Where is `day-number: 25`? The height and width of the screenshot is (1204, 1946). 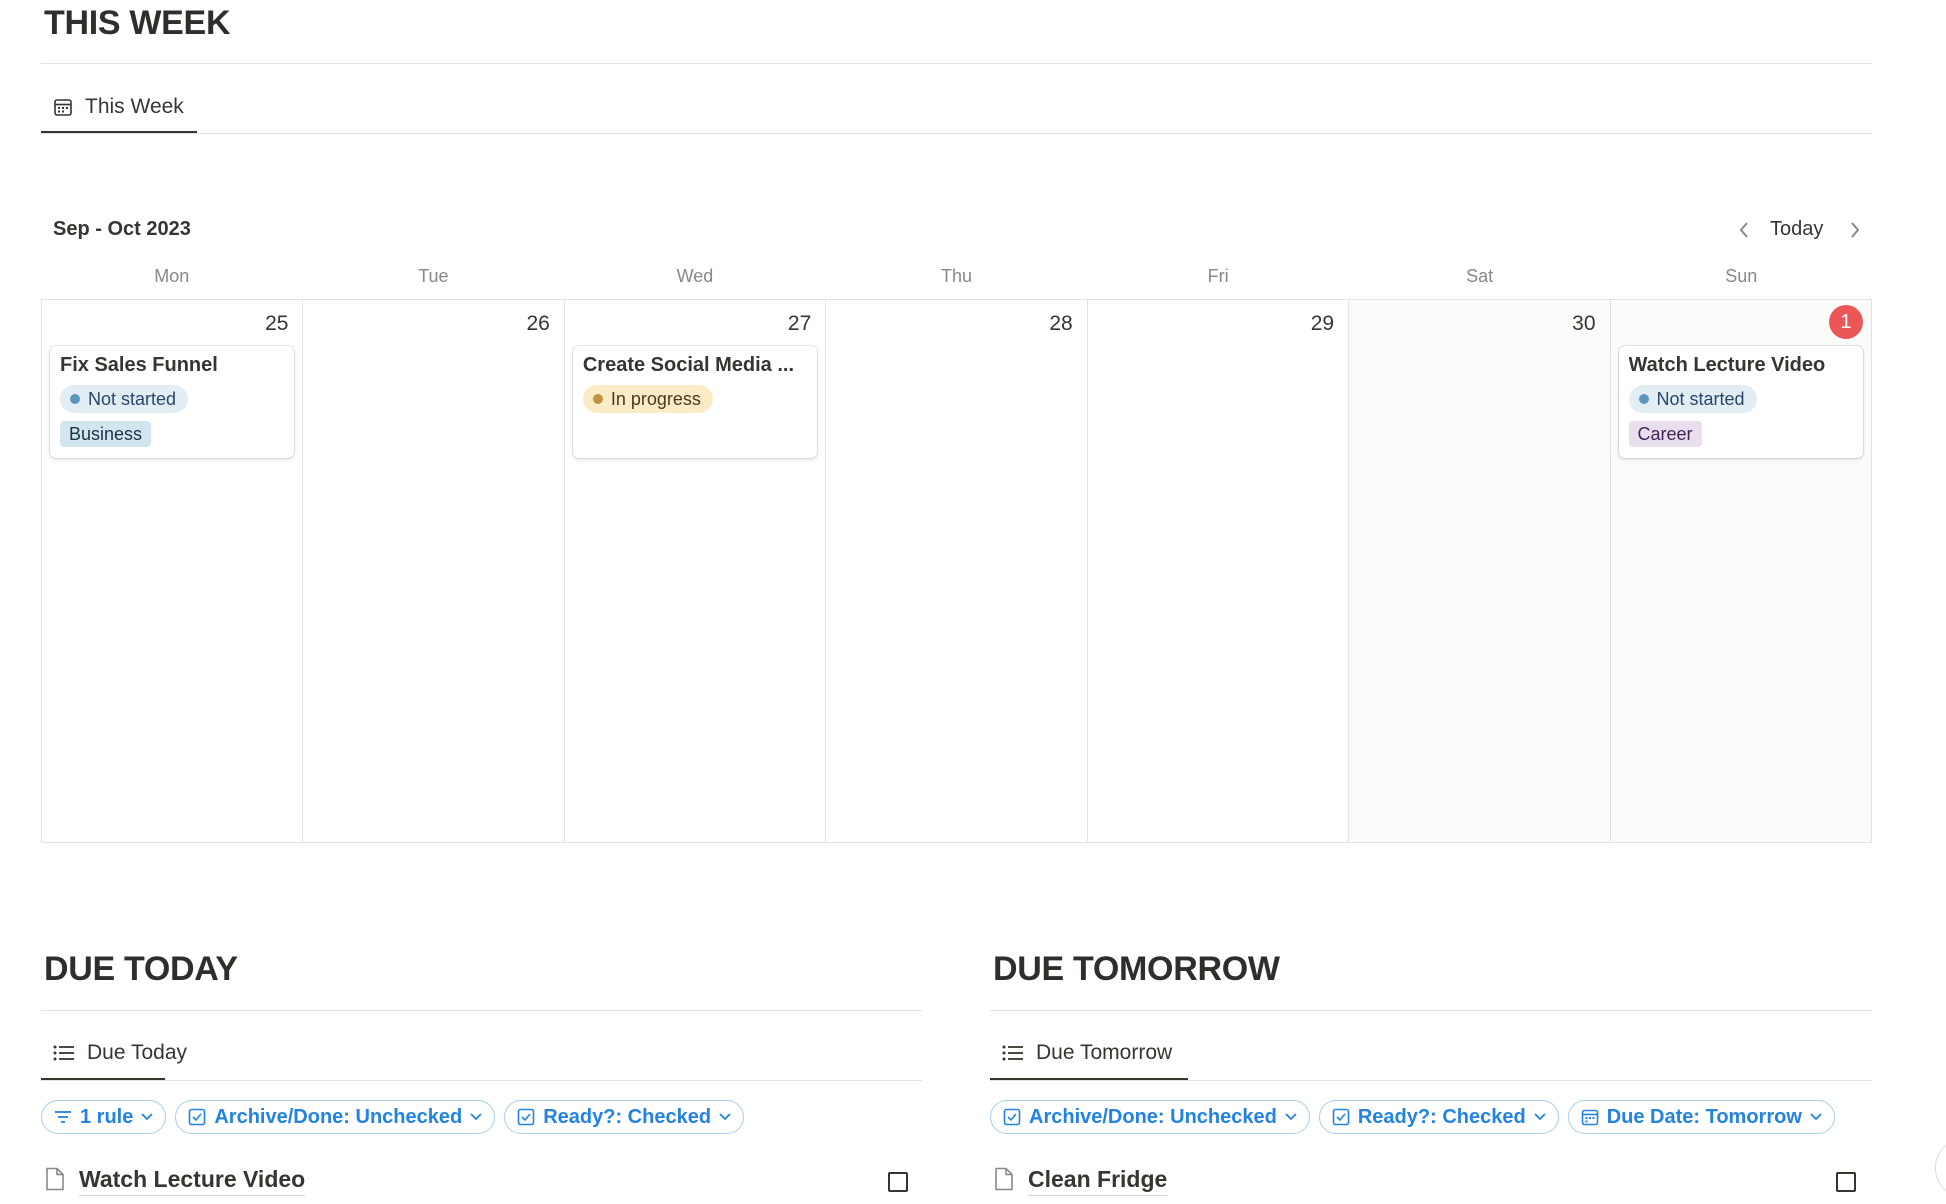
day-number: 25 is located at coordinates (277, 323).